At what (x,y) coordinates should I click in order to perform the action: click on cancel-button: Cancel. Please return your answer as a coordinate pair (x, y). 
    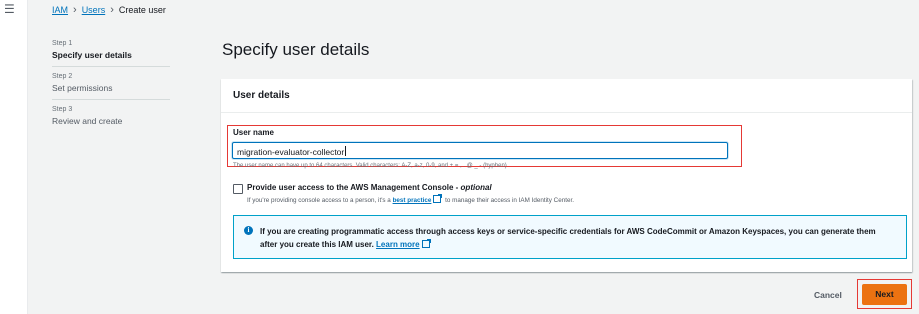
    Looking at the image, I should click on (828, 295).